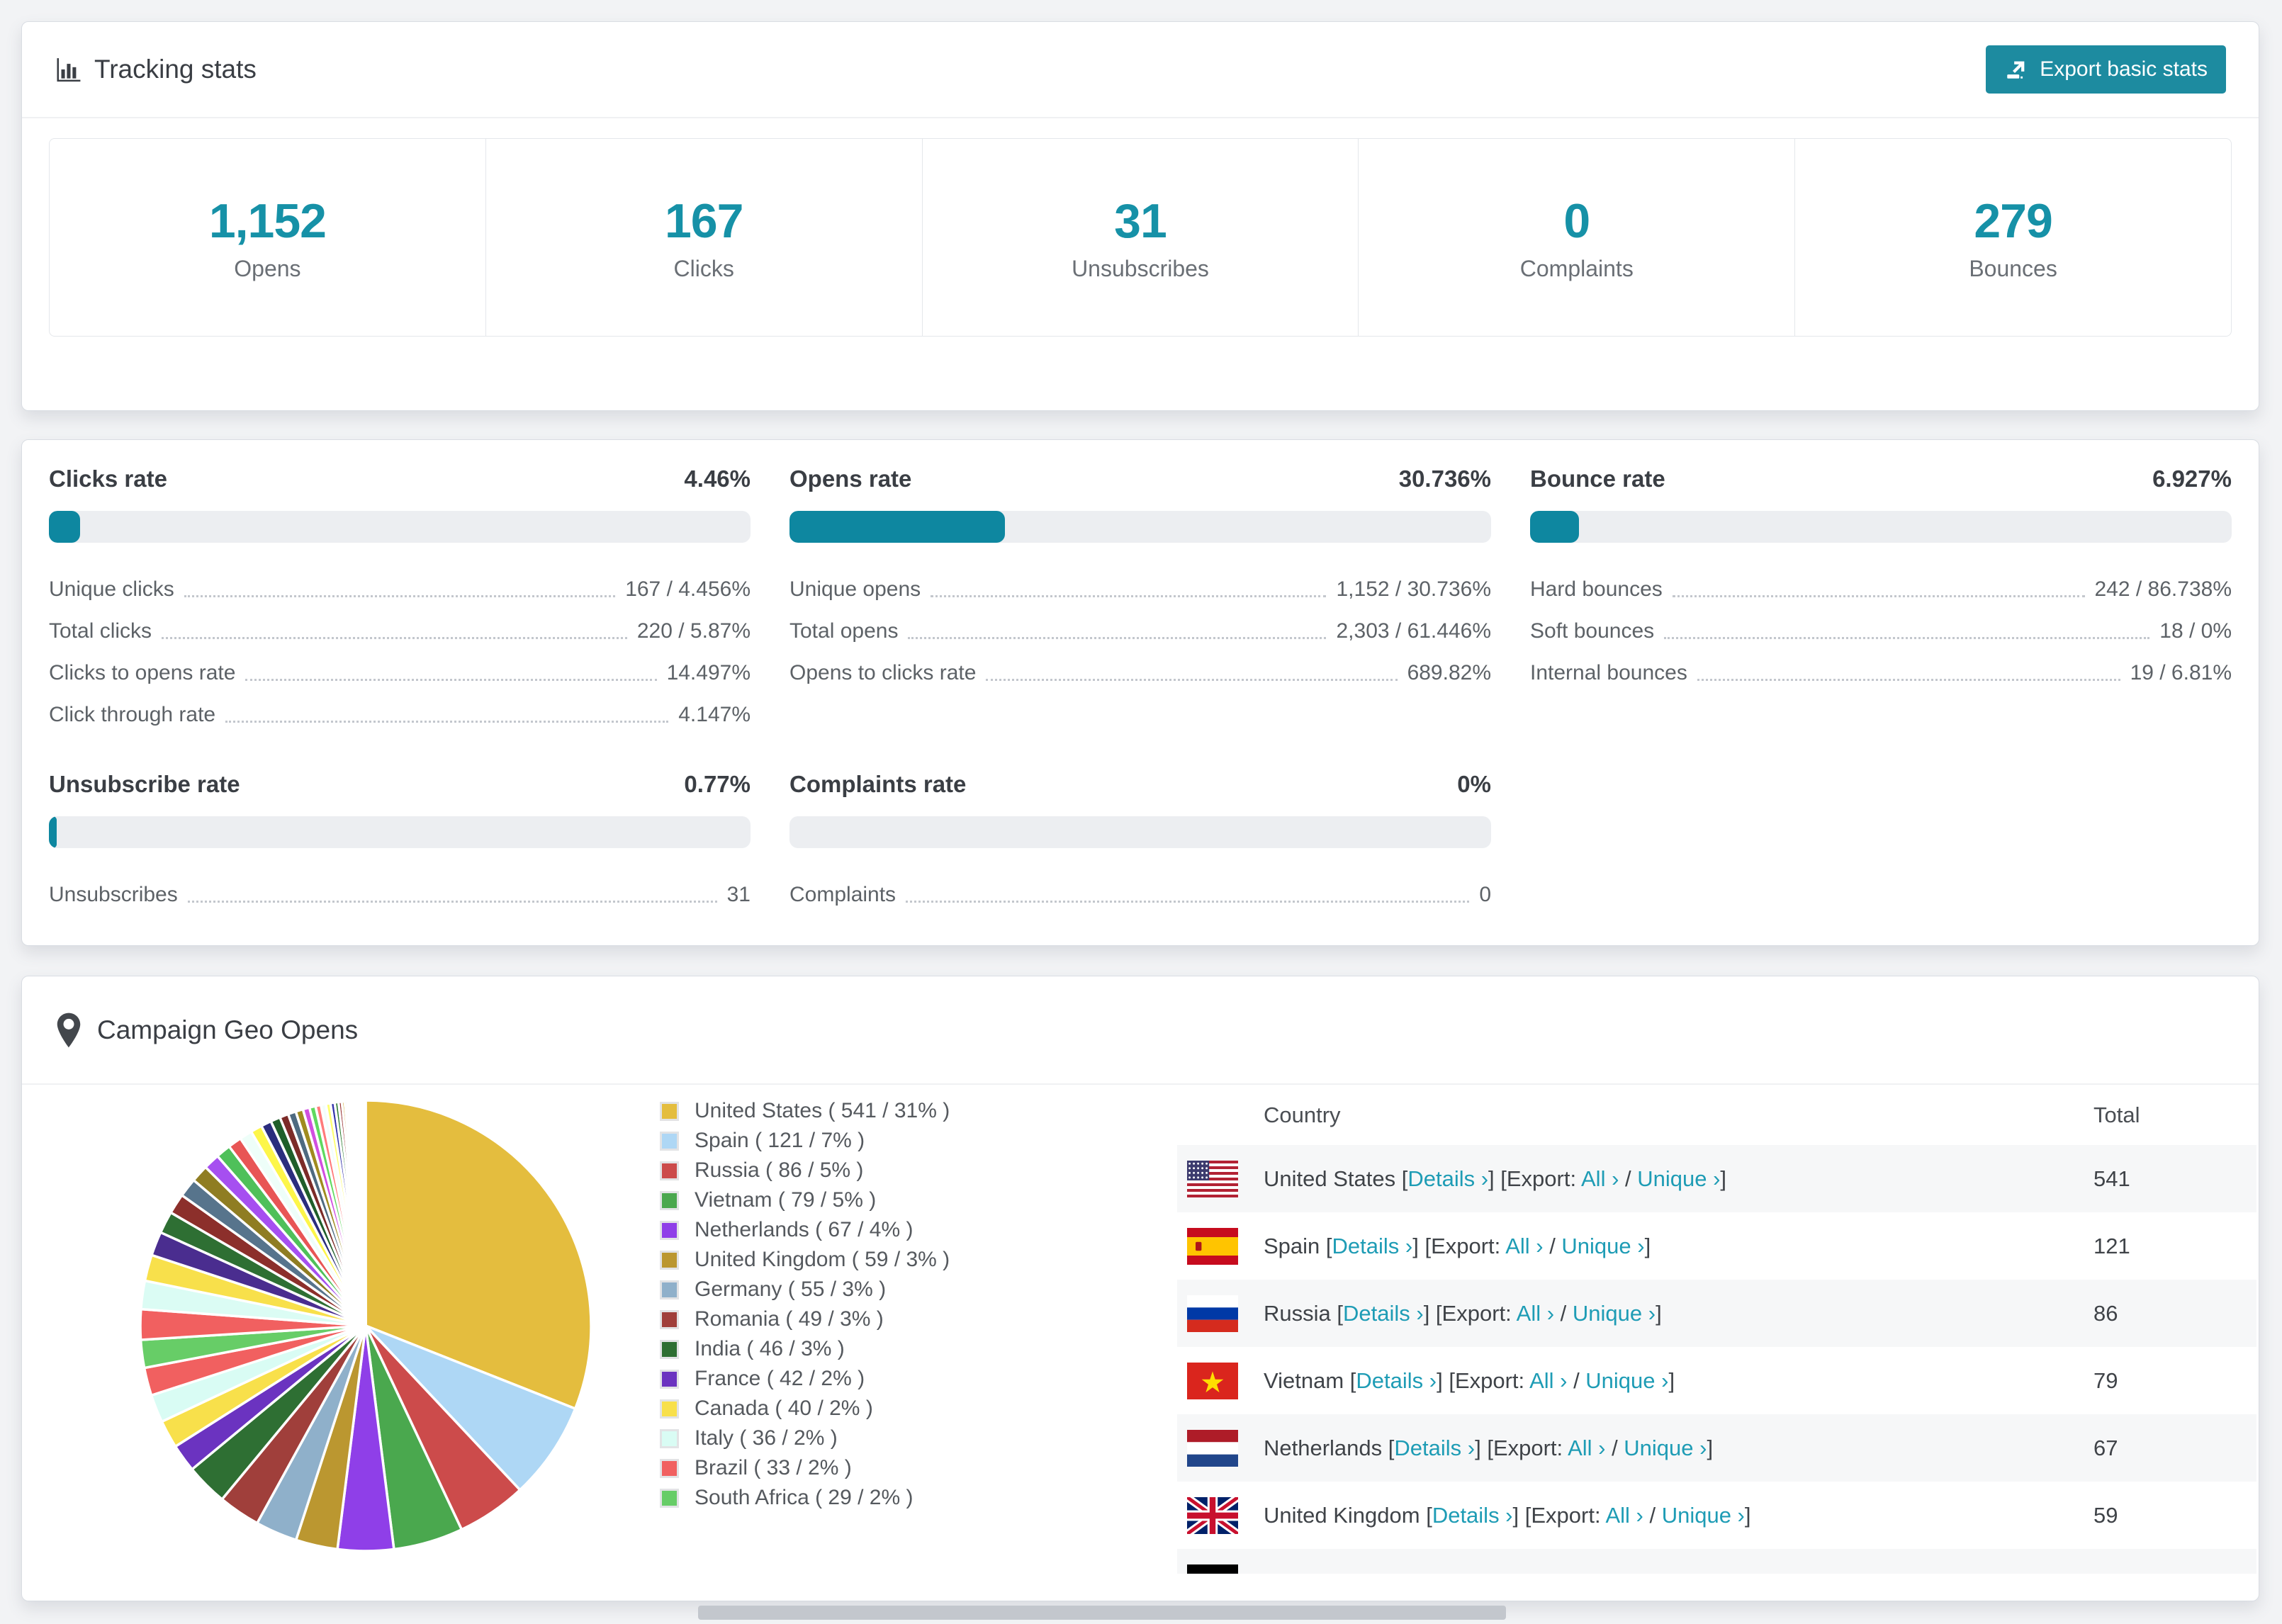 The width and height of the screenshot is (2282, 1624). I want to click on geo-title: Campaign Geo Opens, so click(228, 1029).